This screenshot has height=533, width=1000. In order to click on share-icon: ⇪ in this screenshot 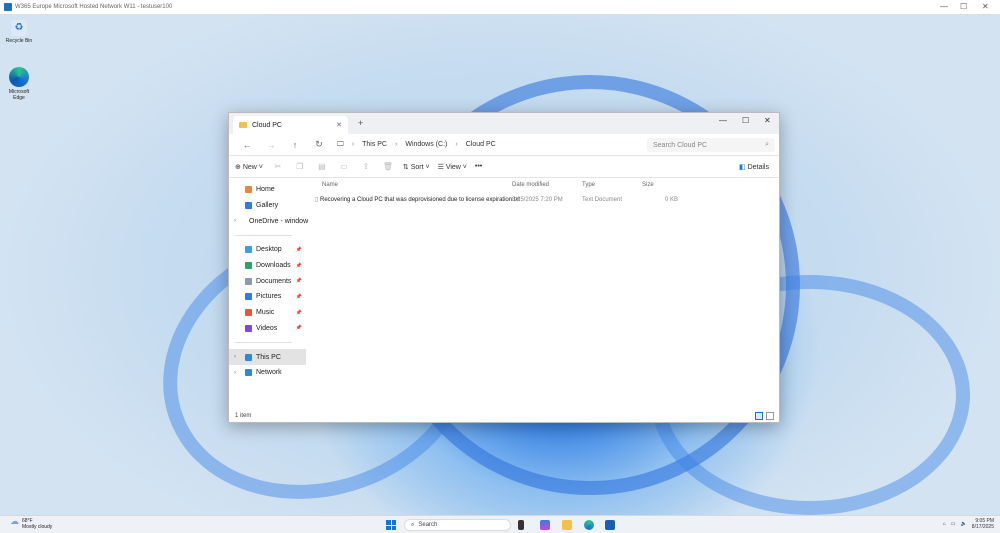, I will do `click(366, 166)`.